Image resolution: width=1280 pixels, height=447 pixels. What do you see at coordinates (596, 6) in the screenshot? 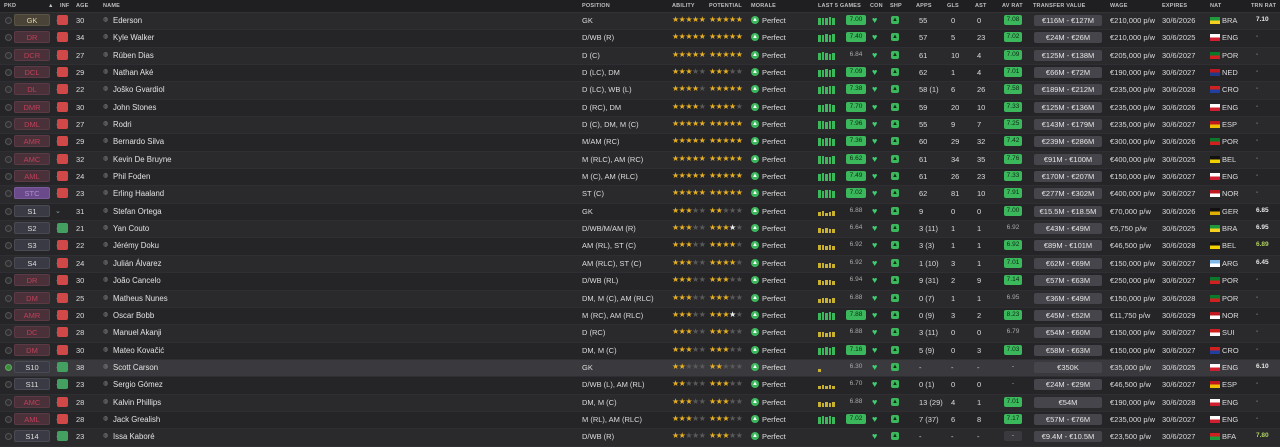
I see `col-position: POSITION` at bounding box center [596, 6].